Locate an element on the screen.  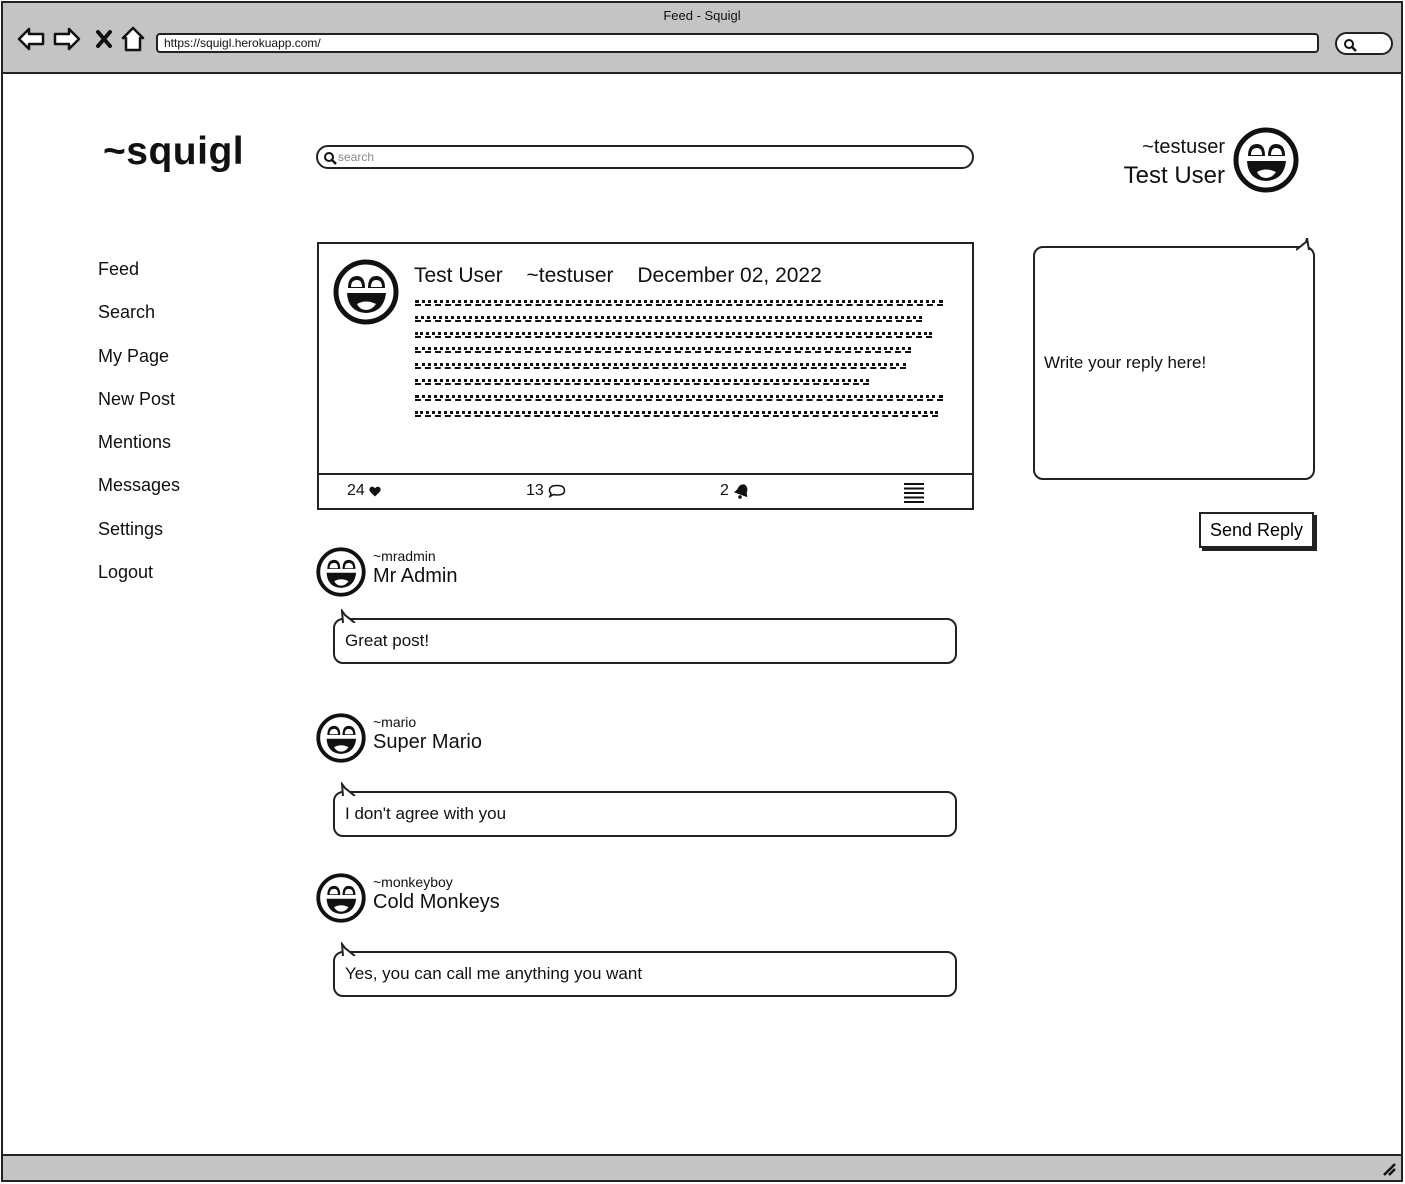
resize-grip-icon is located at coordinates (1389, 1169).